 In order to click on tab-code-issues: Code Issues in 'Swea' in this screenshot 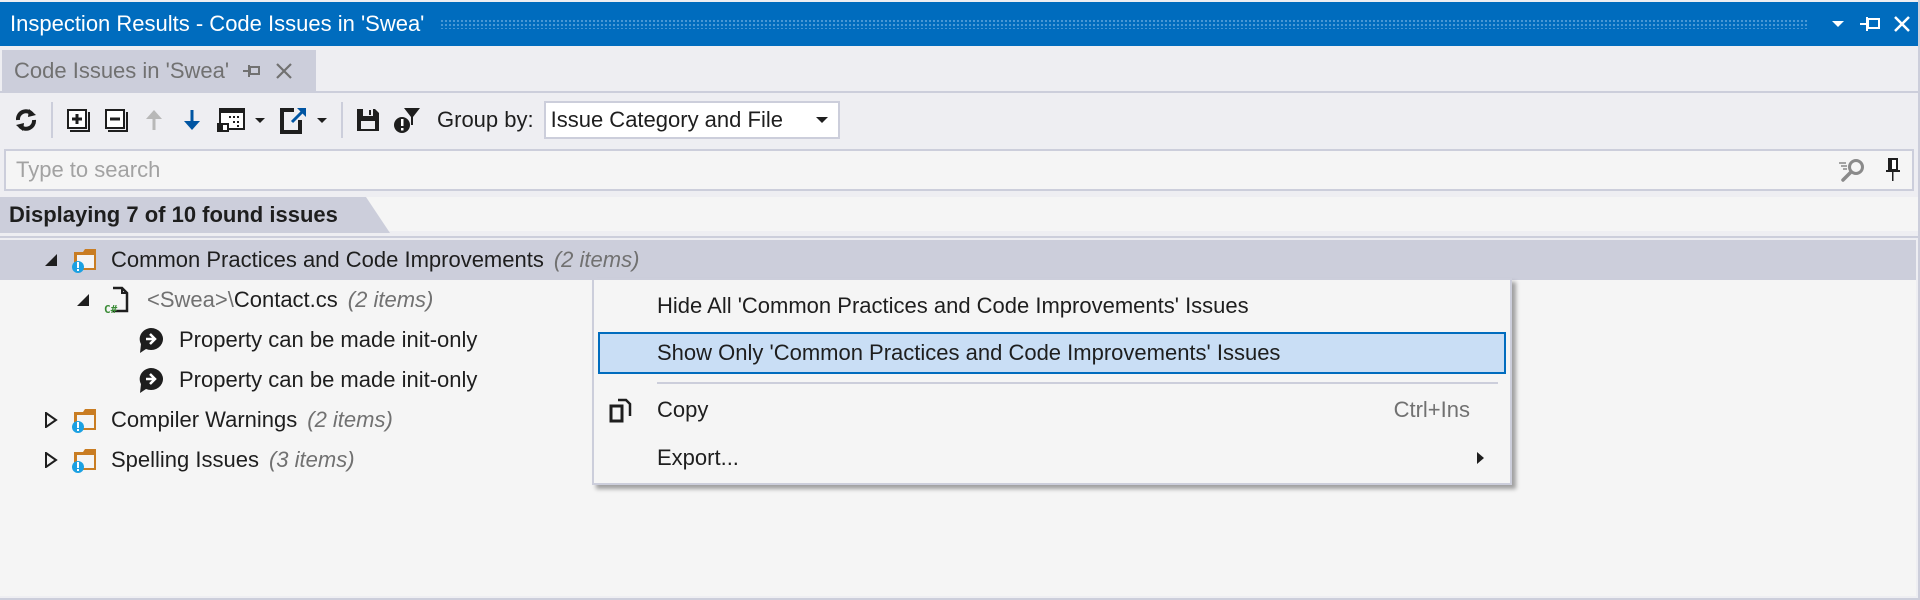, I will do `click(159, 70)`.